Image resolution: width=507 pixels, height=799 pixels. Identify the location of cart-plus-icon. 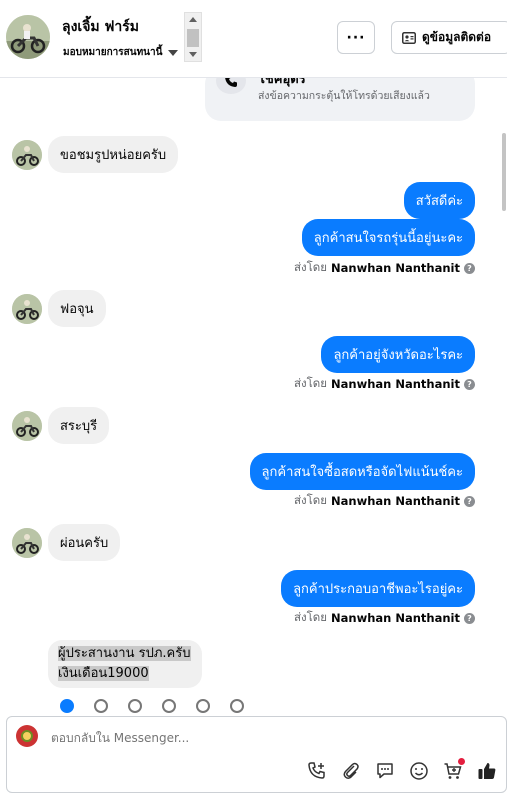
(453, 770).